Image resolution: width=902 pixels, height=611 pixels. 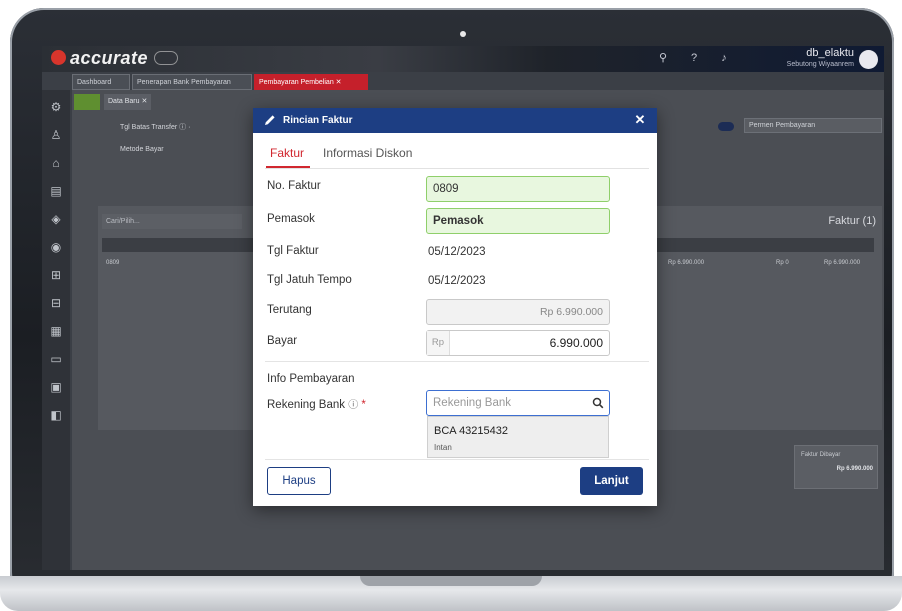 I want to click on sidebar: ⚙ ♙ ⌂ ▤ ◈ ◉ ⊞ ⊟ ▦ ▭ ▣ ◧, so click(x=56, y=330).